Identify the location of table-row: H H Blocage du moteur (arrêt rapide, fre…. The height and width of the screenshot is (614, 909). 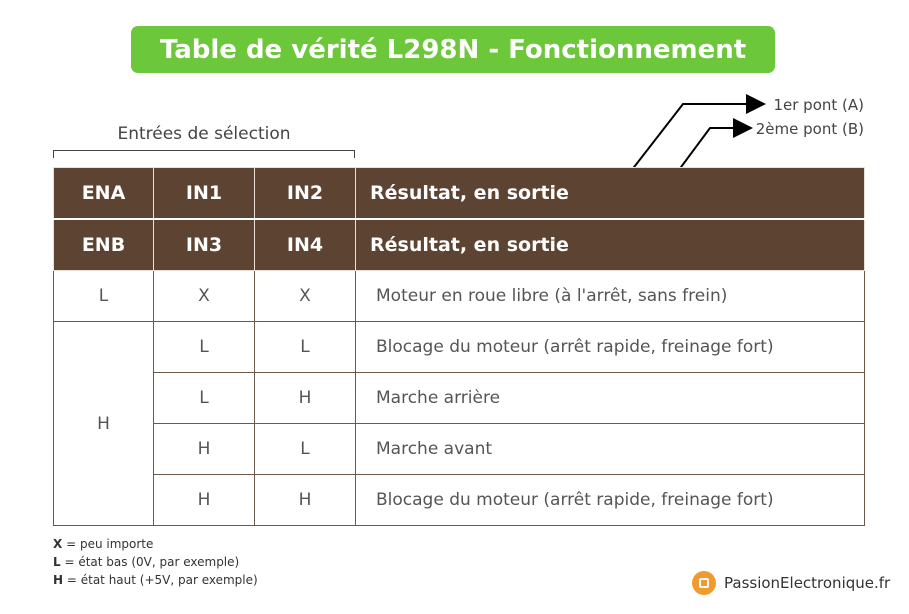
(459, 500).